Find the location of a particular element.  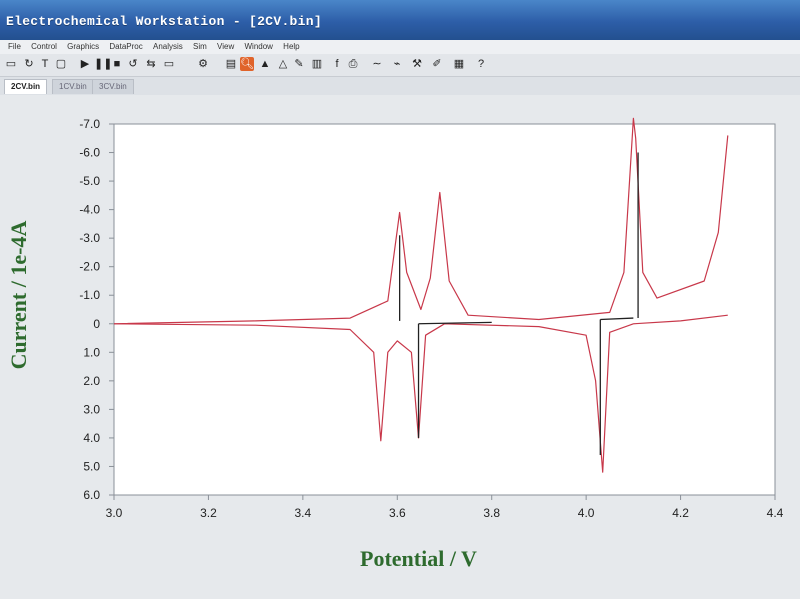

run-icon: ▶ is located at coordinates (85, 64).